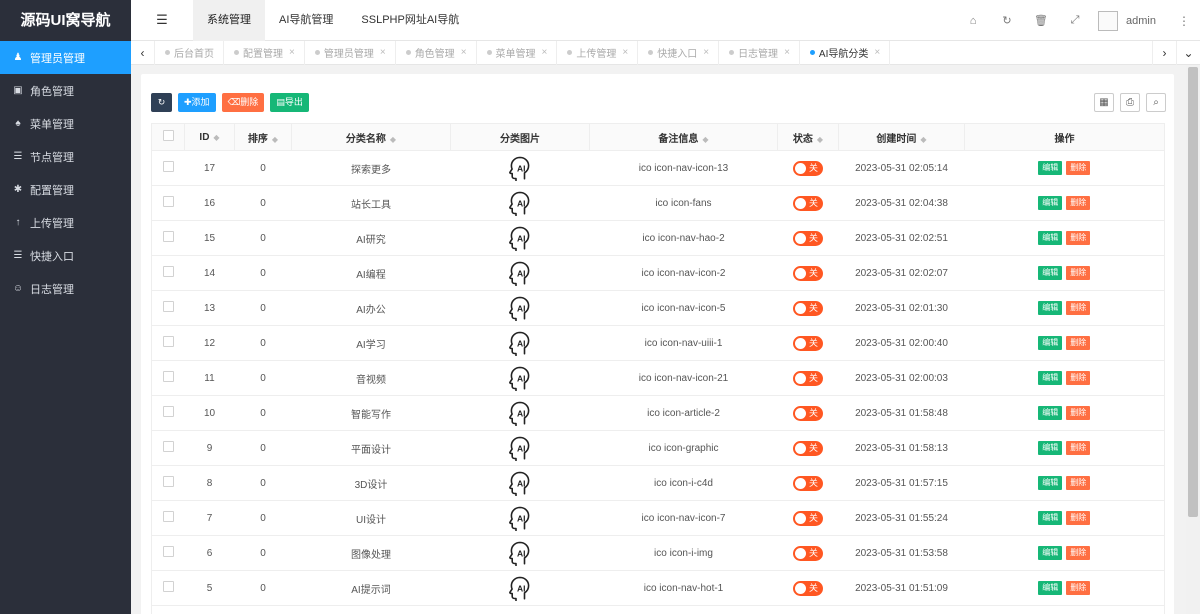 The image size is (1200, 614). Describe the element at coordinates (306, 20) in the screenshot. I see `top-nav-item-1: AI导航管理` at that location.